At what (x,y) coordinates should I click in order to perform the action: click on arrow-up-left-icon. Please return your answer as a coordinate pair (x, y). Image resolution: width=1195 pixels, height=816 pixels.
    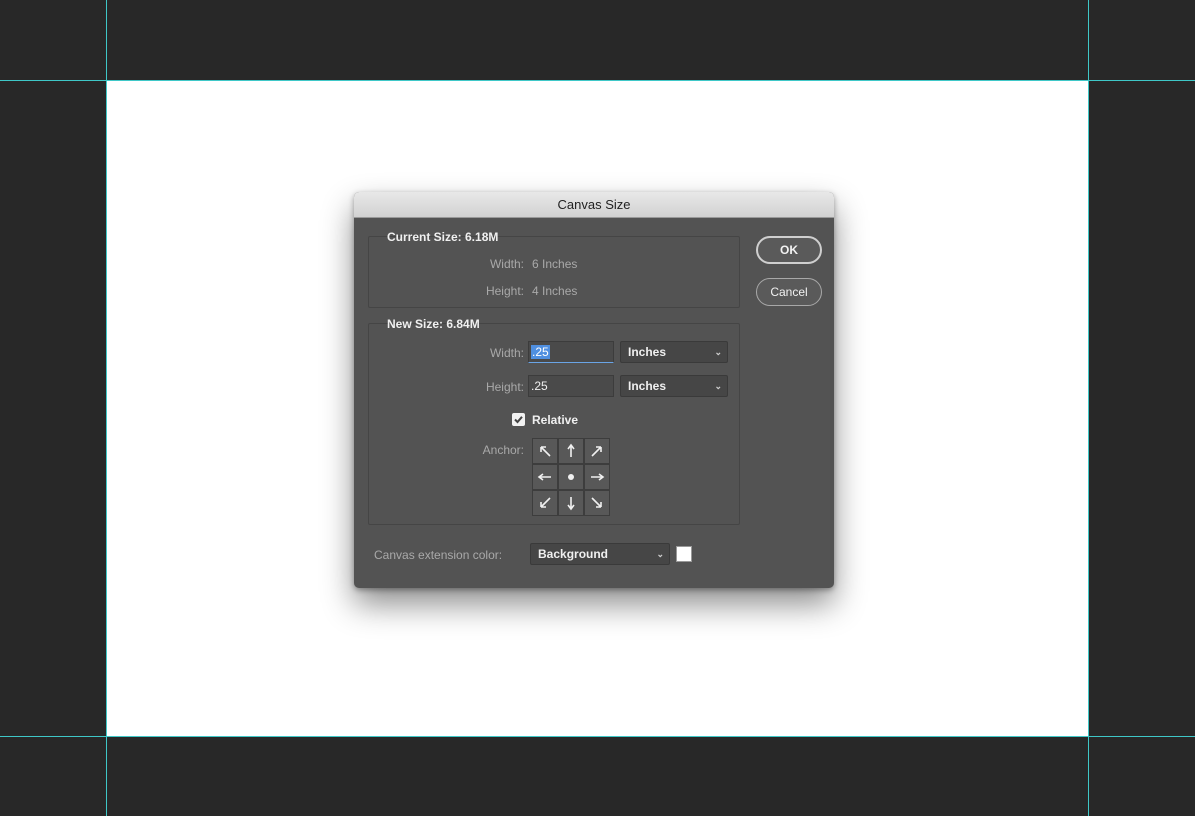
    Looking at the image, I should click on (545, 451).